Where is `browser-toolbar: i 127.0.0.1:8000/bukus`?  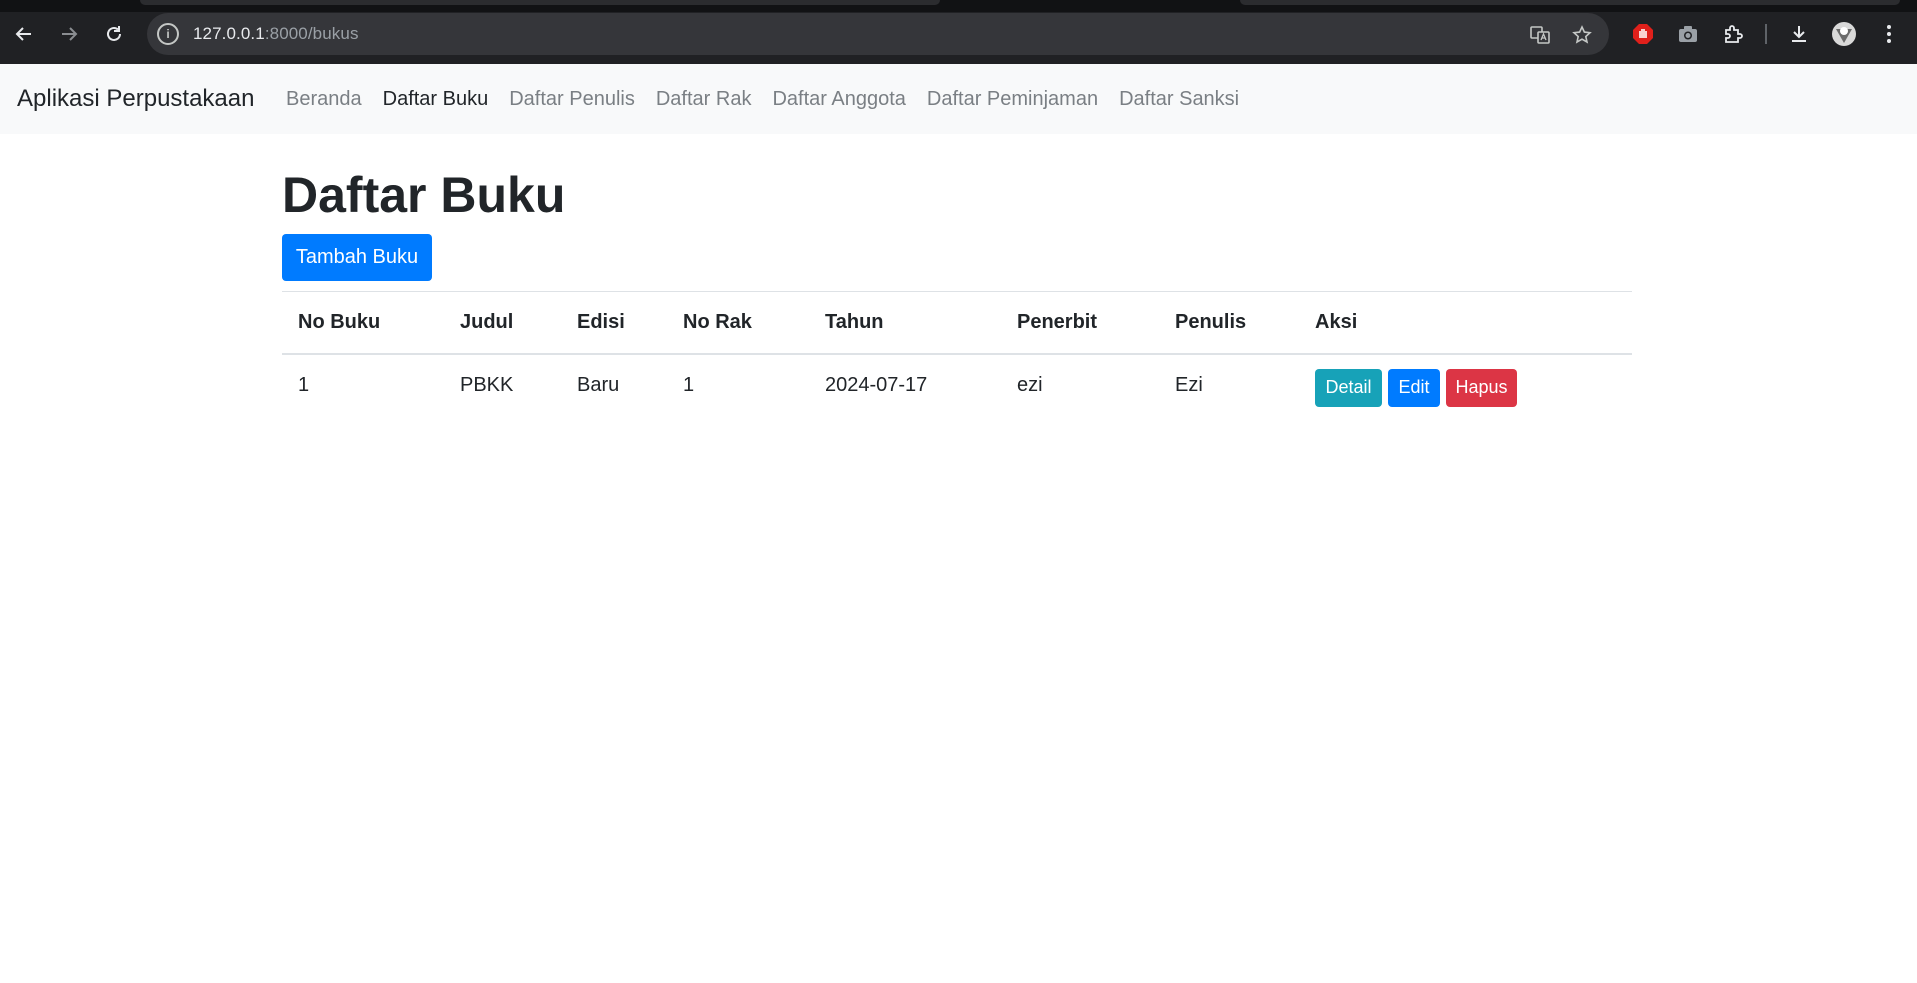 browser-toolbar: i 127.0.0.1:8000/bukus is located at coordinates (958, 32).